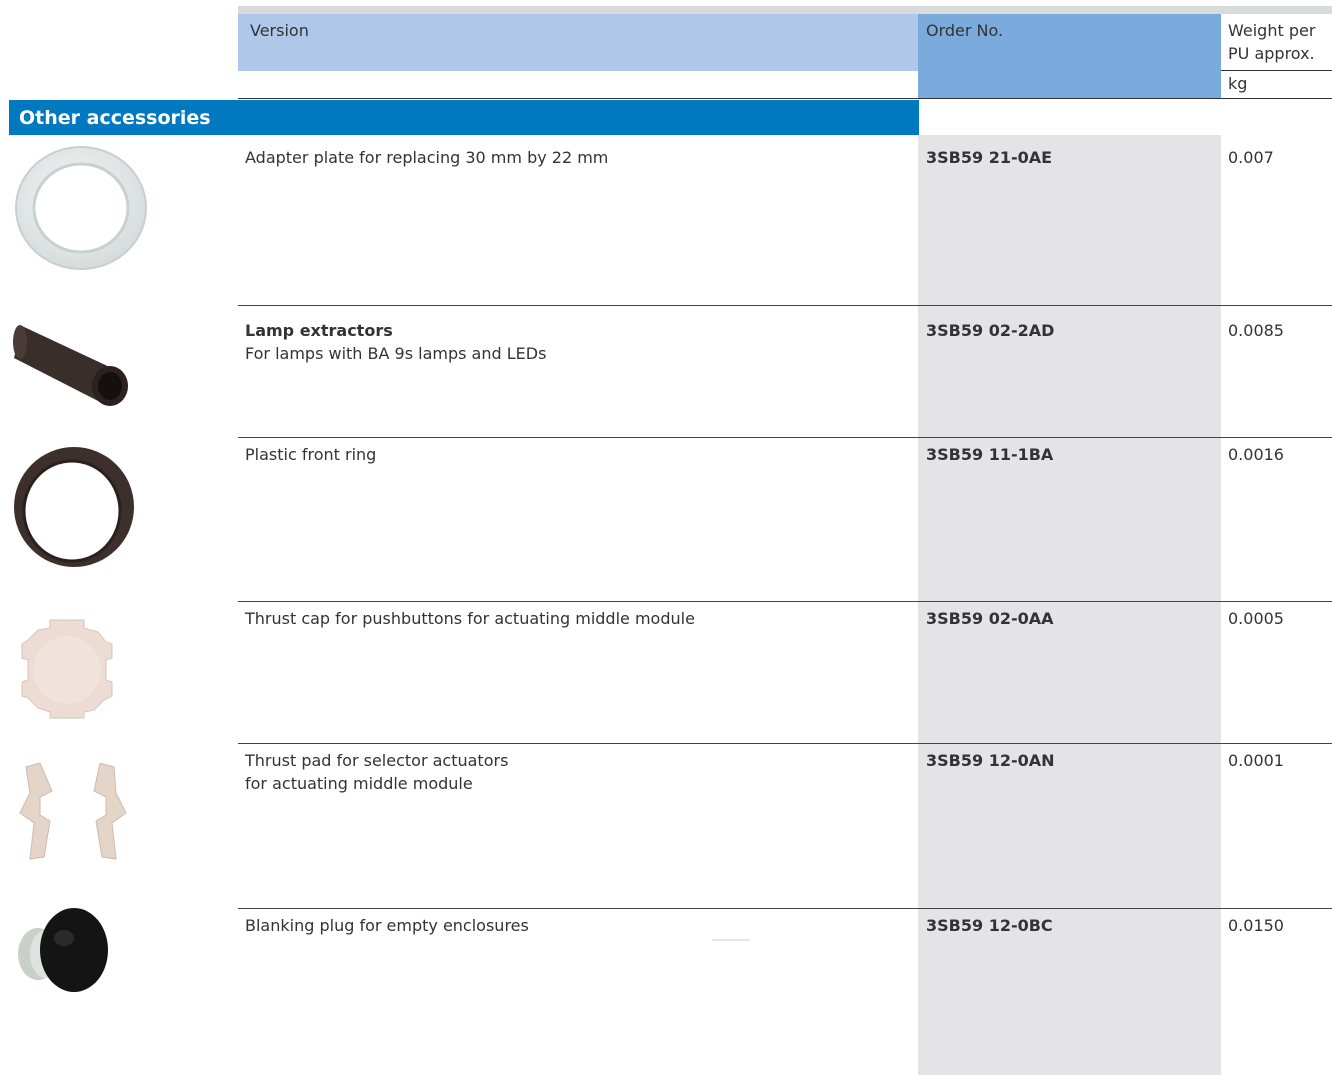  I want to click on row-description: Thrust pad for selector actuators, so click(377, 760).